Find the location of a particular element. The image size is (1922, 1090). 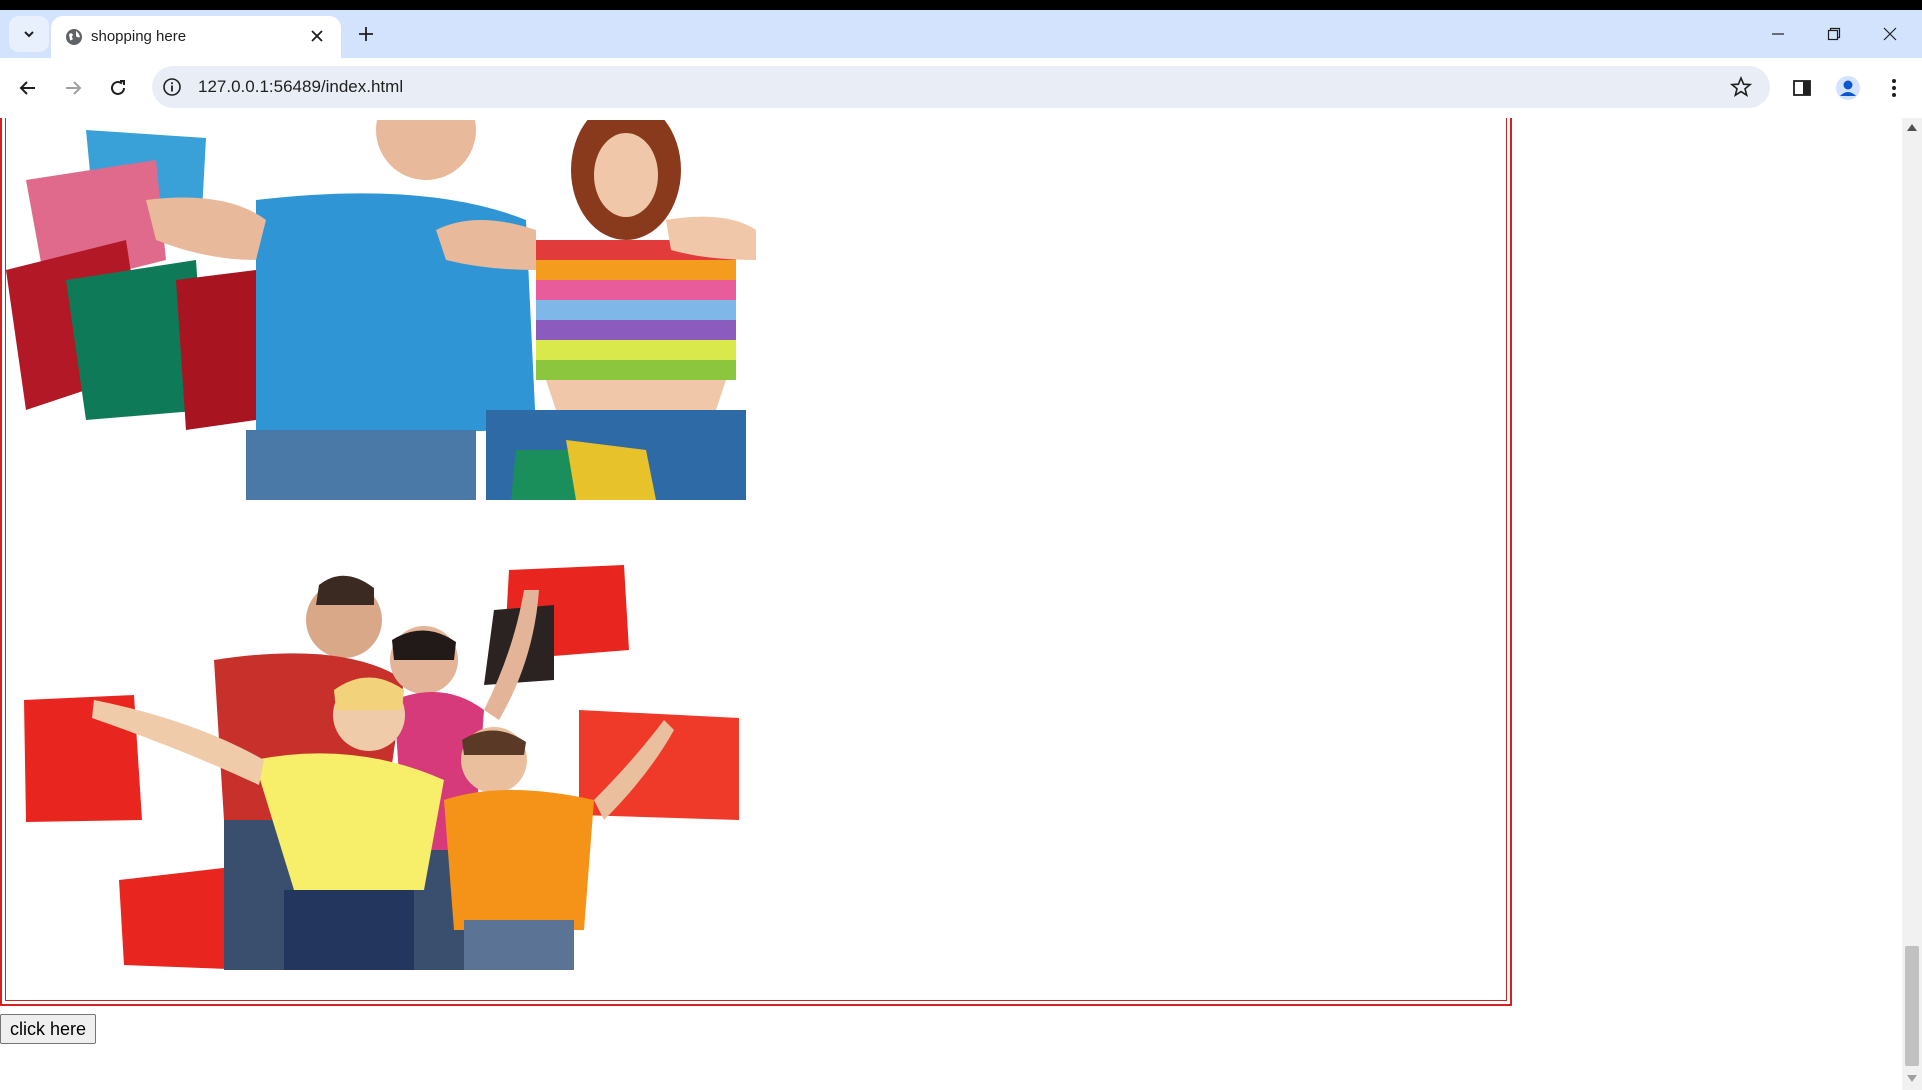

side-panel-button is located at coordinates (1802, 88).